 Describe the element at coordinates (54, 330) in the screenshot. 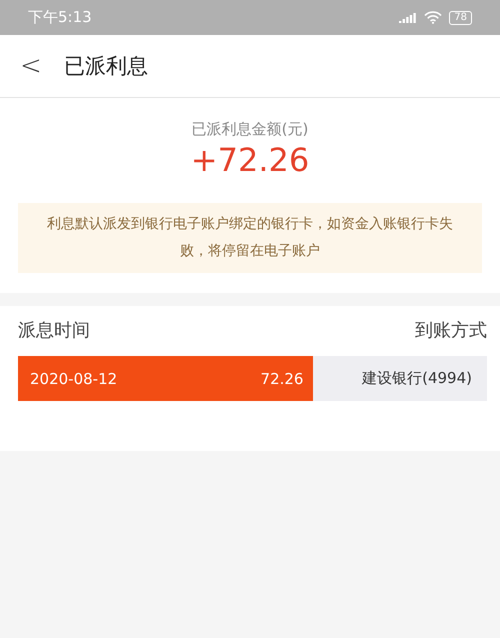

I see `column-header: 派息时间` at that location.